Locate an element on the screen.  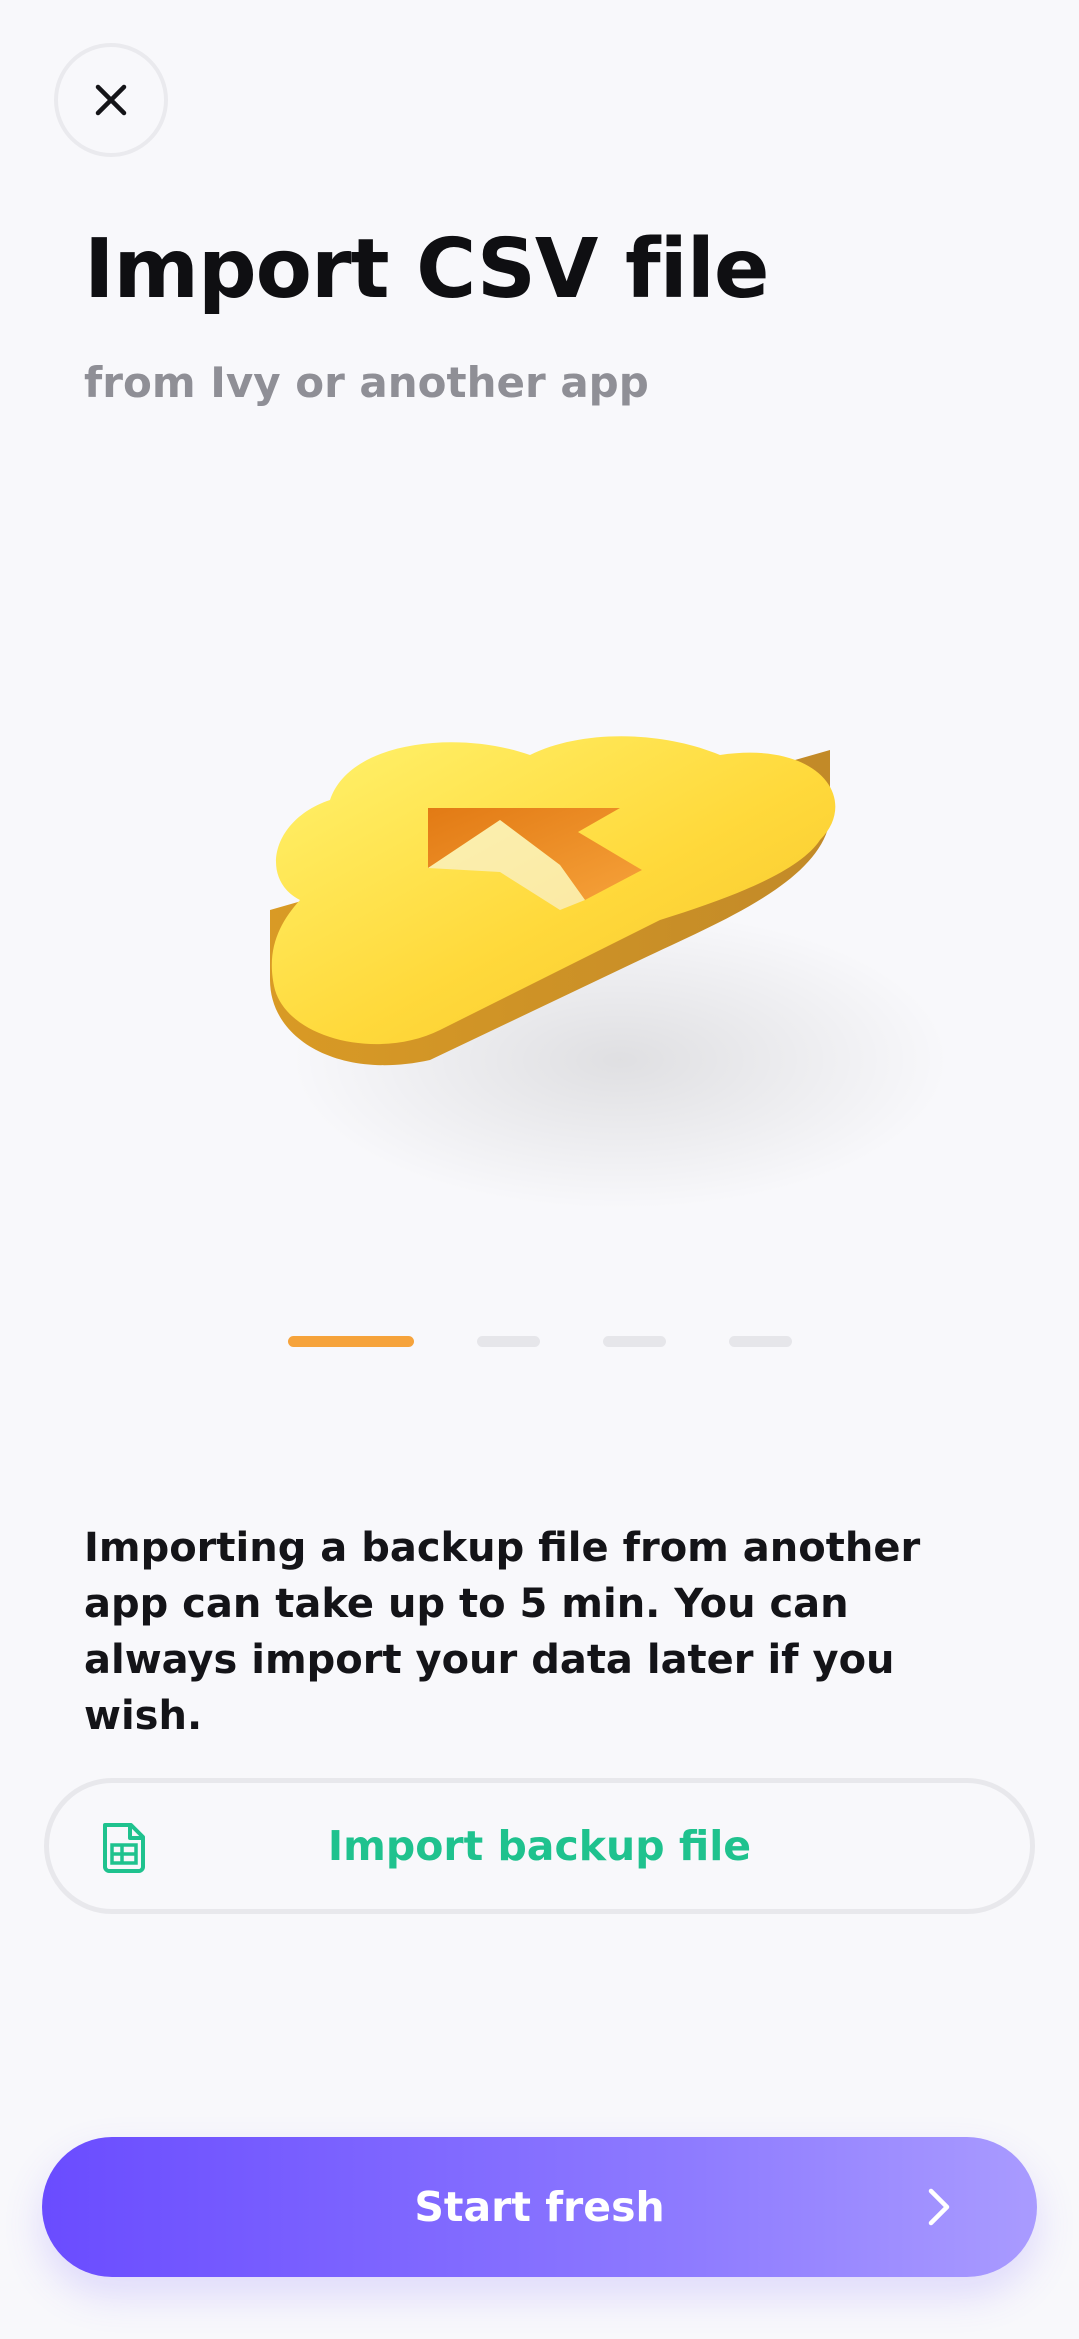
start-fresh-button: Start fresh is located at coordinates (539, 2207).